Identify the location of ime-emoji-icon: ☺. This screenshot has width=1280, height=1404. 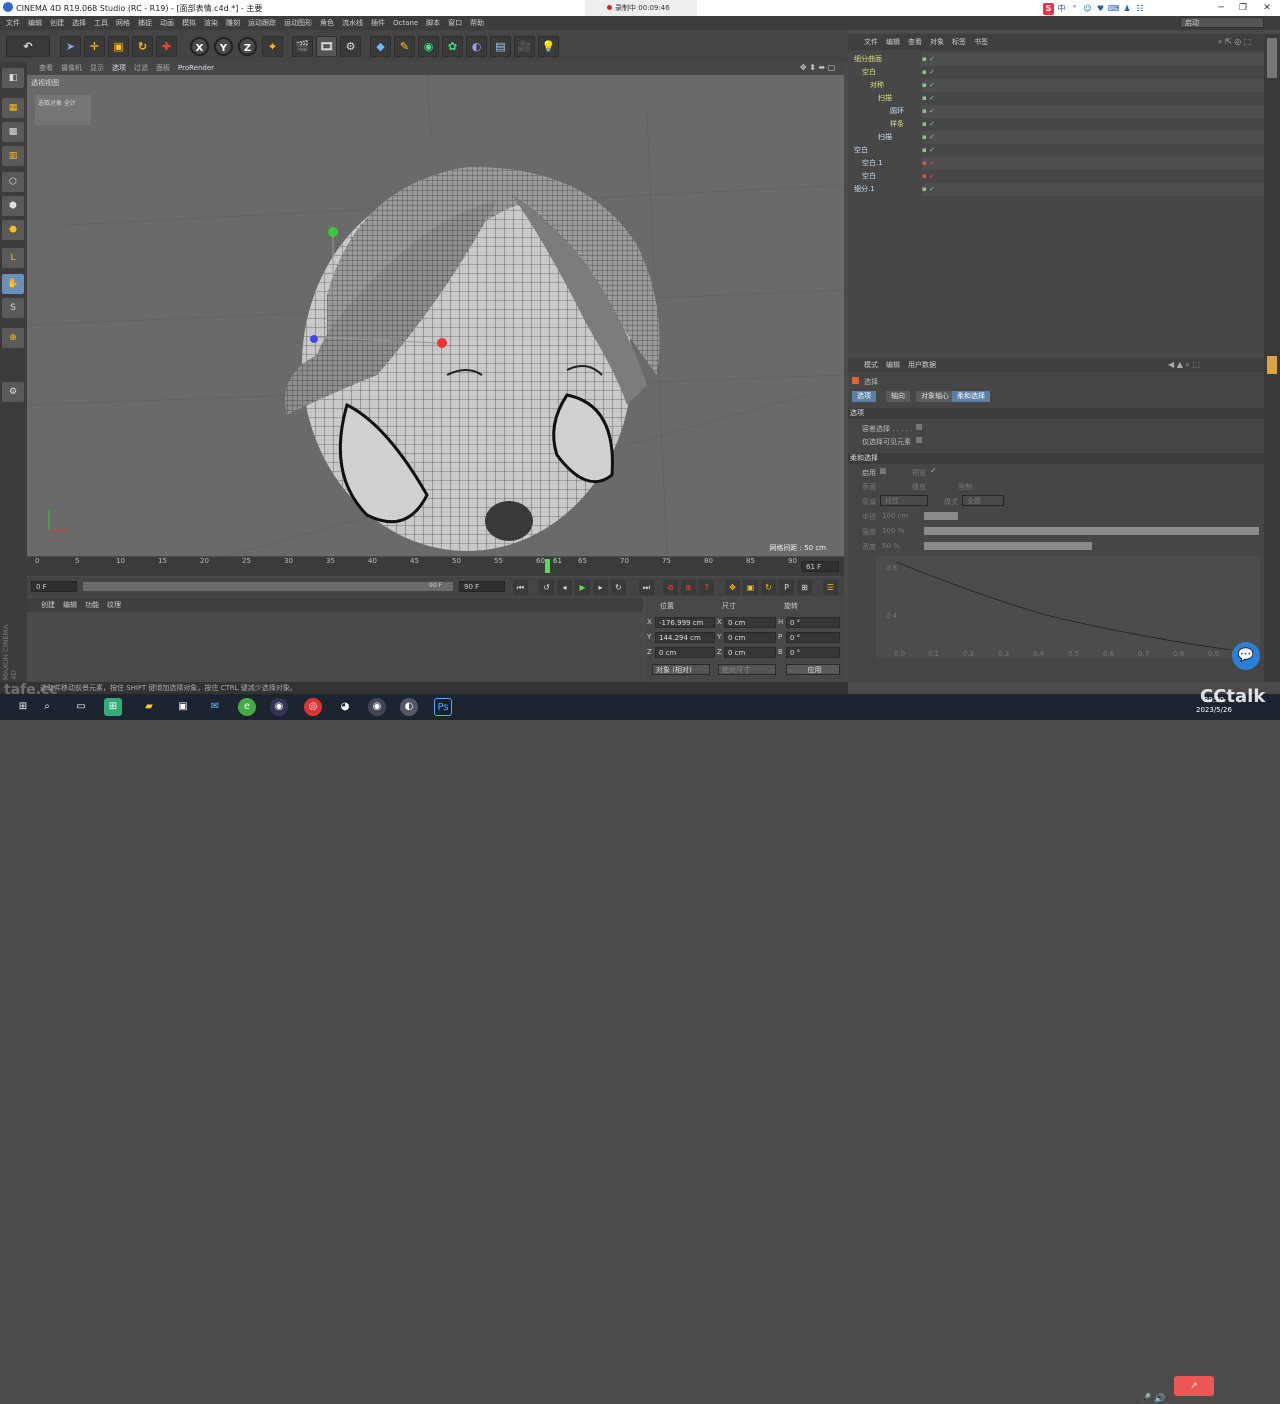
(1087, 9).